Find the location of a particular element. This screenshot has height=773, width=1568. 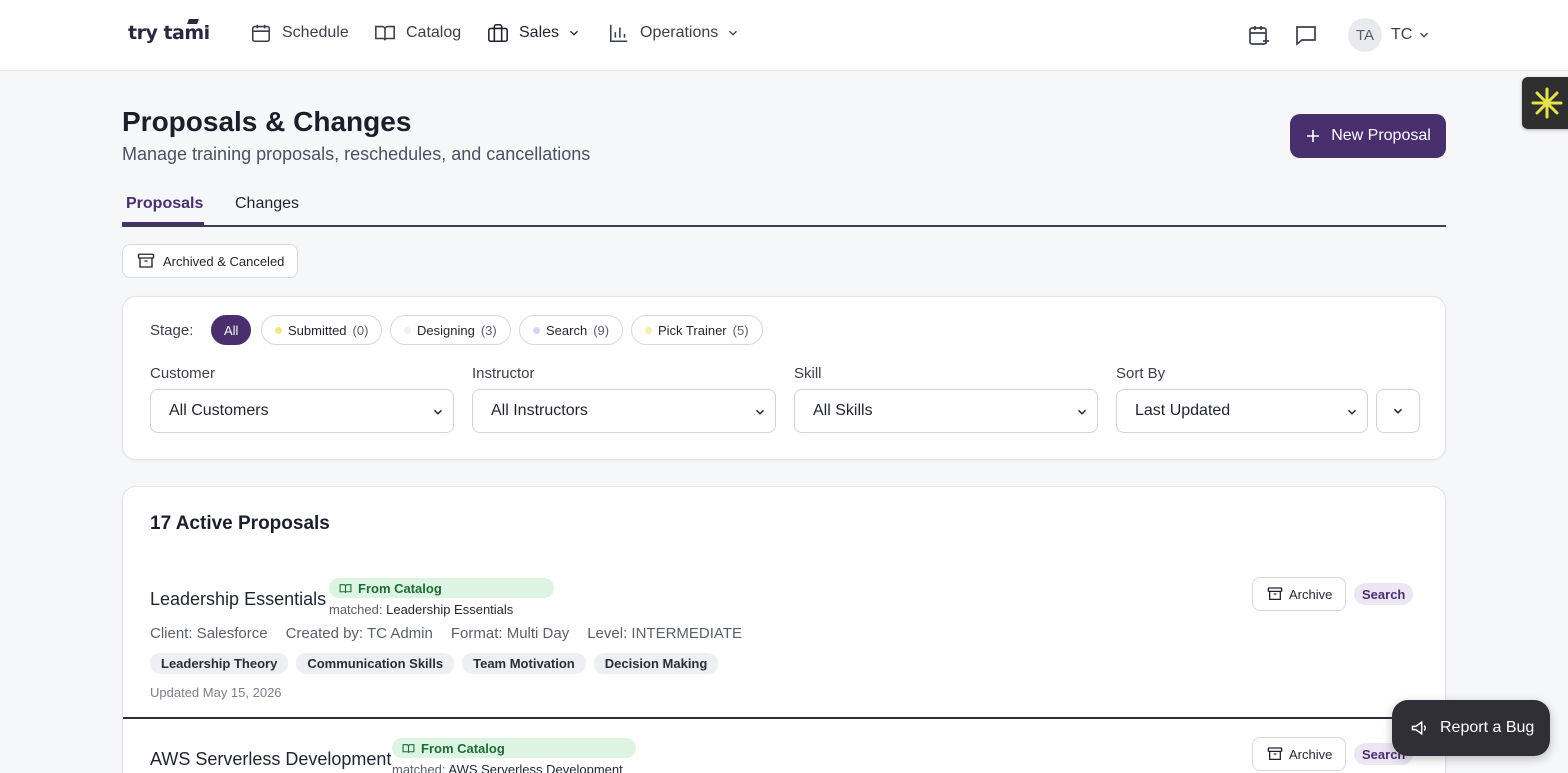

calendar-icon is located at coordinates (261, 33).